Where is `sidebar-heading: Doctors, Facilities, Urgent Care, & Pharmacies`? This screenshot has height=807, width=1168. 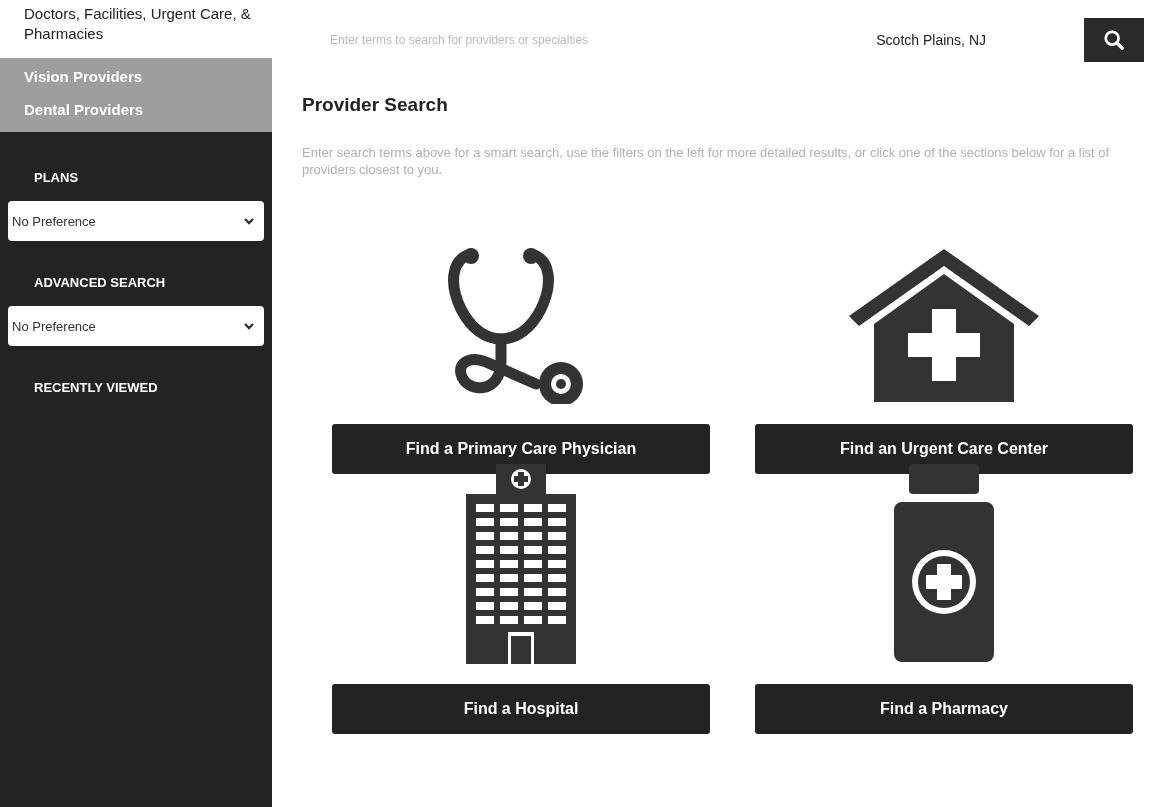
sidebar-heading: Doctors, Facilities, Urgent Care, & Pharmacies is located at coordinates (137, 24).